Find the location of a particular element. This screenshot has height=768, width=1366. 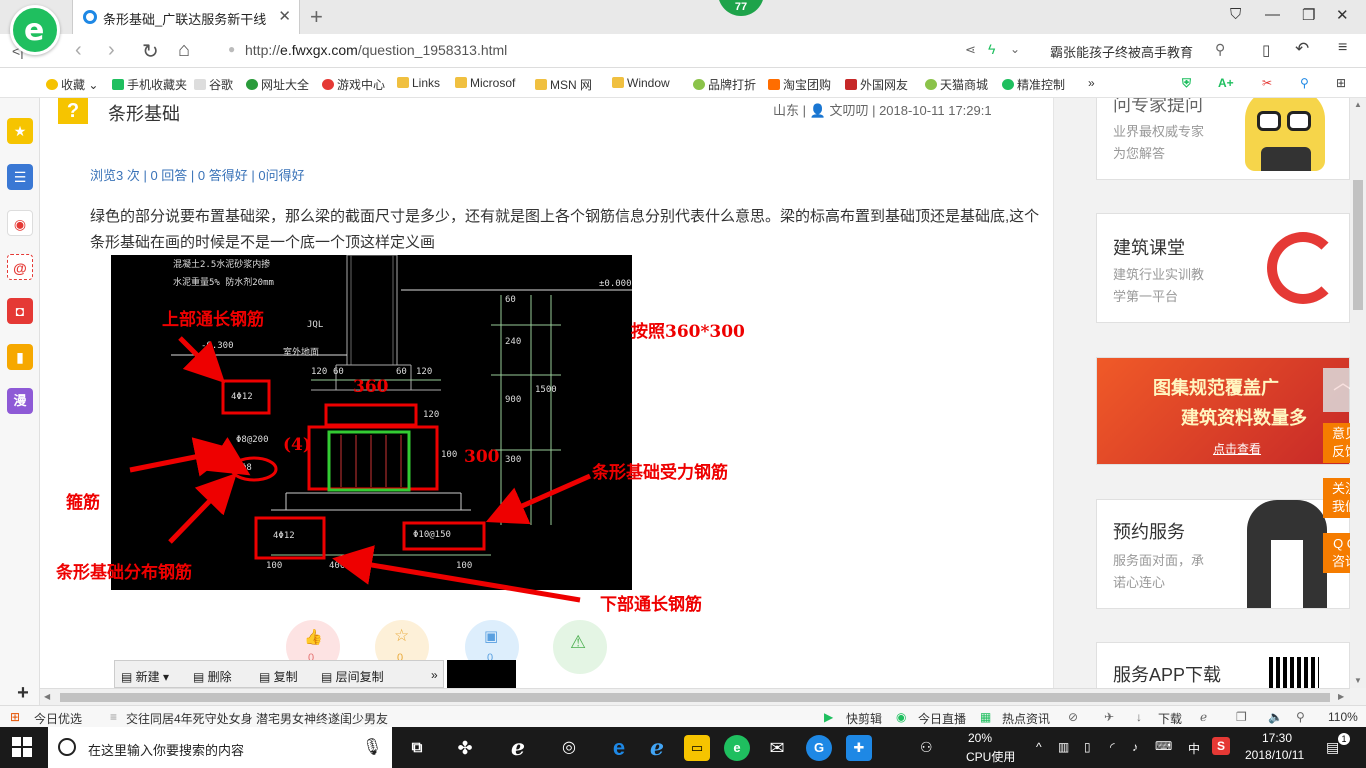

search-icon: ⚲ is located at coordinates (1220, 49).